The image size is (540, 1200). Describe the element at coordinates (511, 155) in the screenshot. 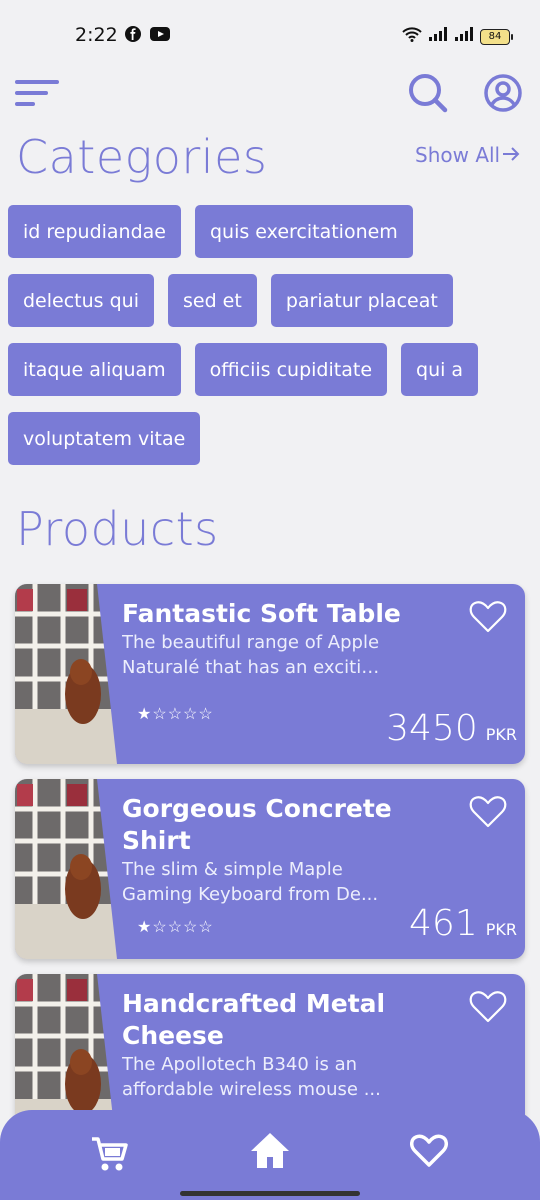

I see `arrow-right-icon` at that location.